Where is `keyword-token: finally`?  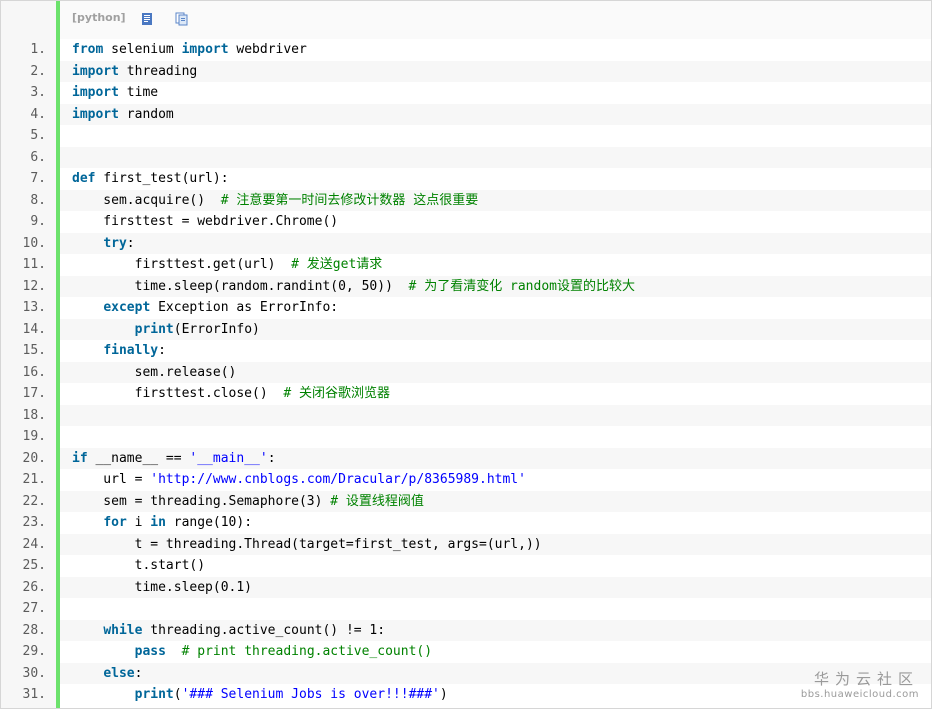
keyword-token: finally is located at coordinates (131, 350).